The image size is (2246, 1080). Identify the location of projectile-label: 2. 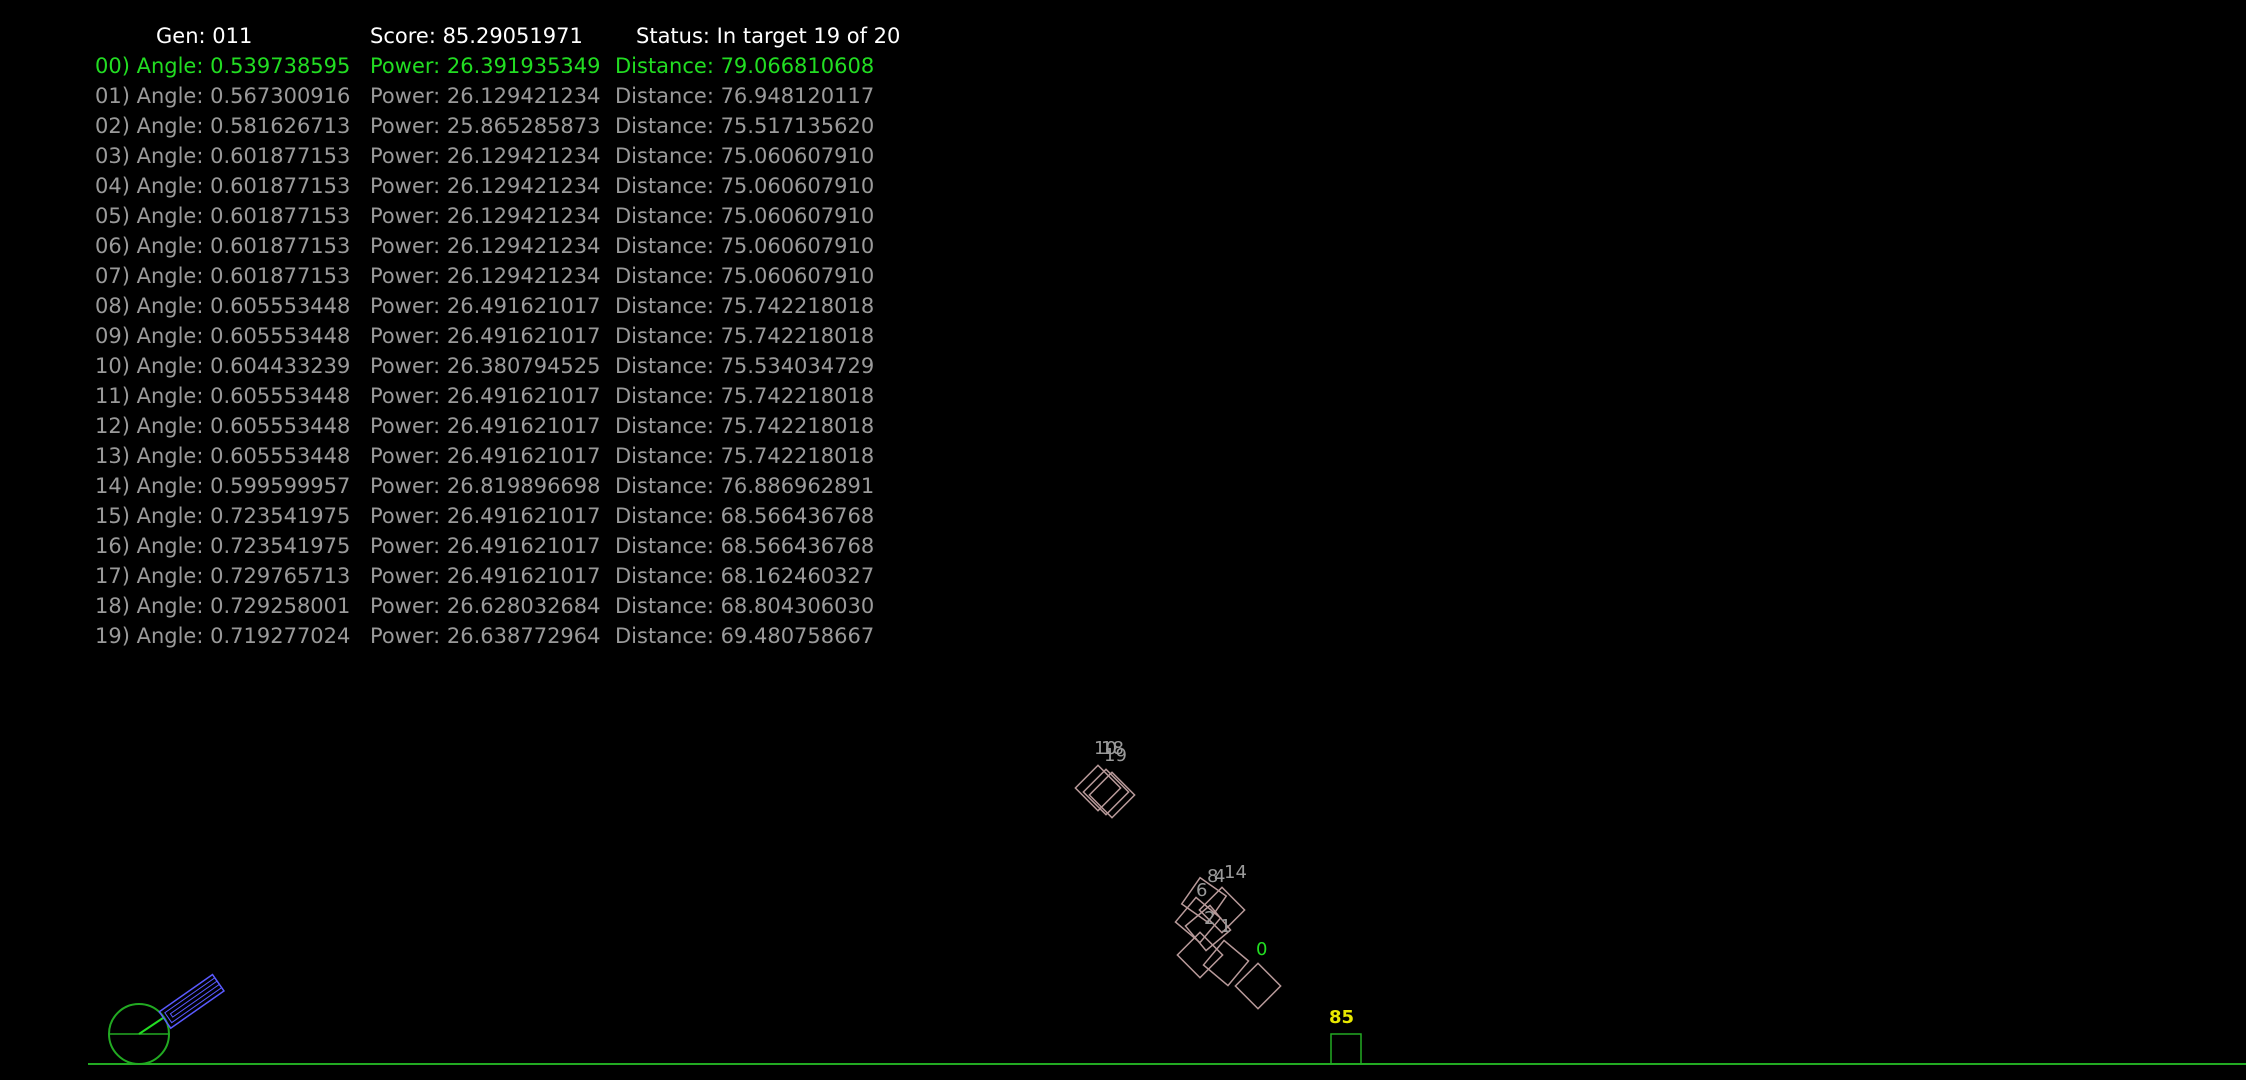
(1209, 918).